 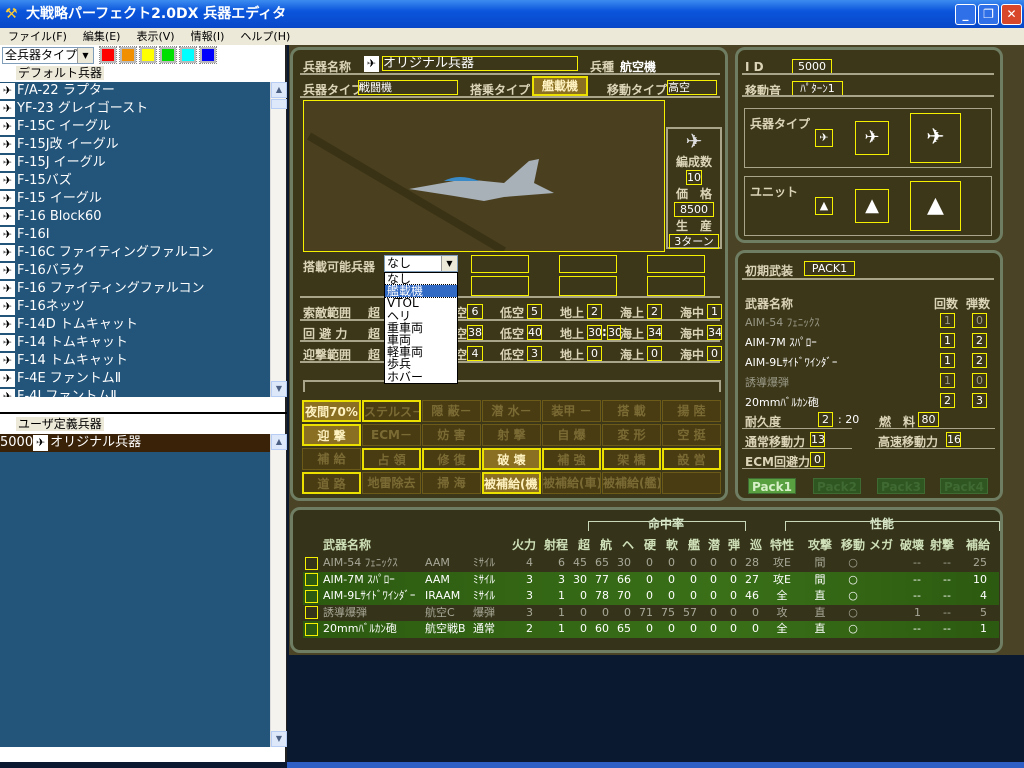 I want to click on pack2-button: Pack2, so click(x=837, y=486).